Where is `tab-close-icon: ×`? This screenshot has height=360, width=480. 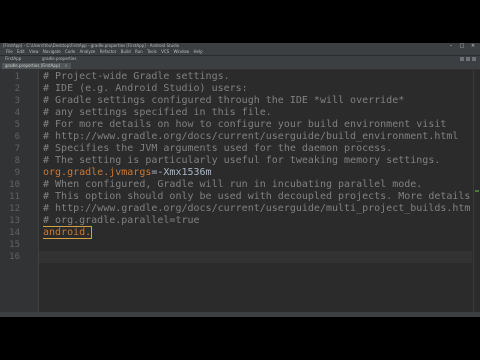 tab-close-icon: × is located at coordinates (65, 65).